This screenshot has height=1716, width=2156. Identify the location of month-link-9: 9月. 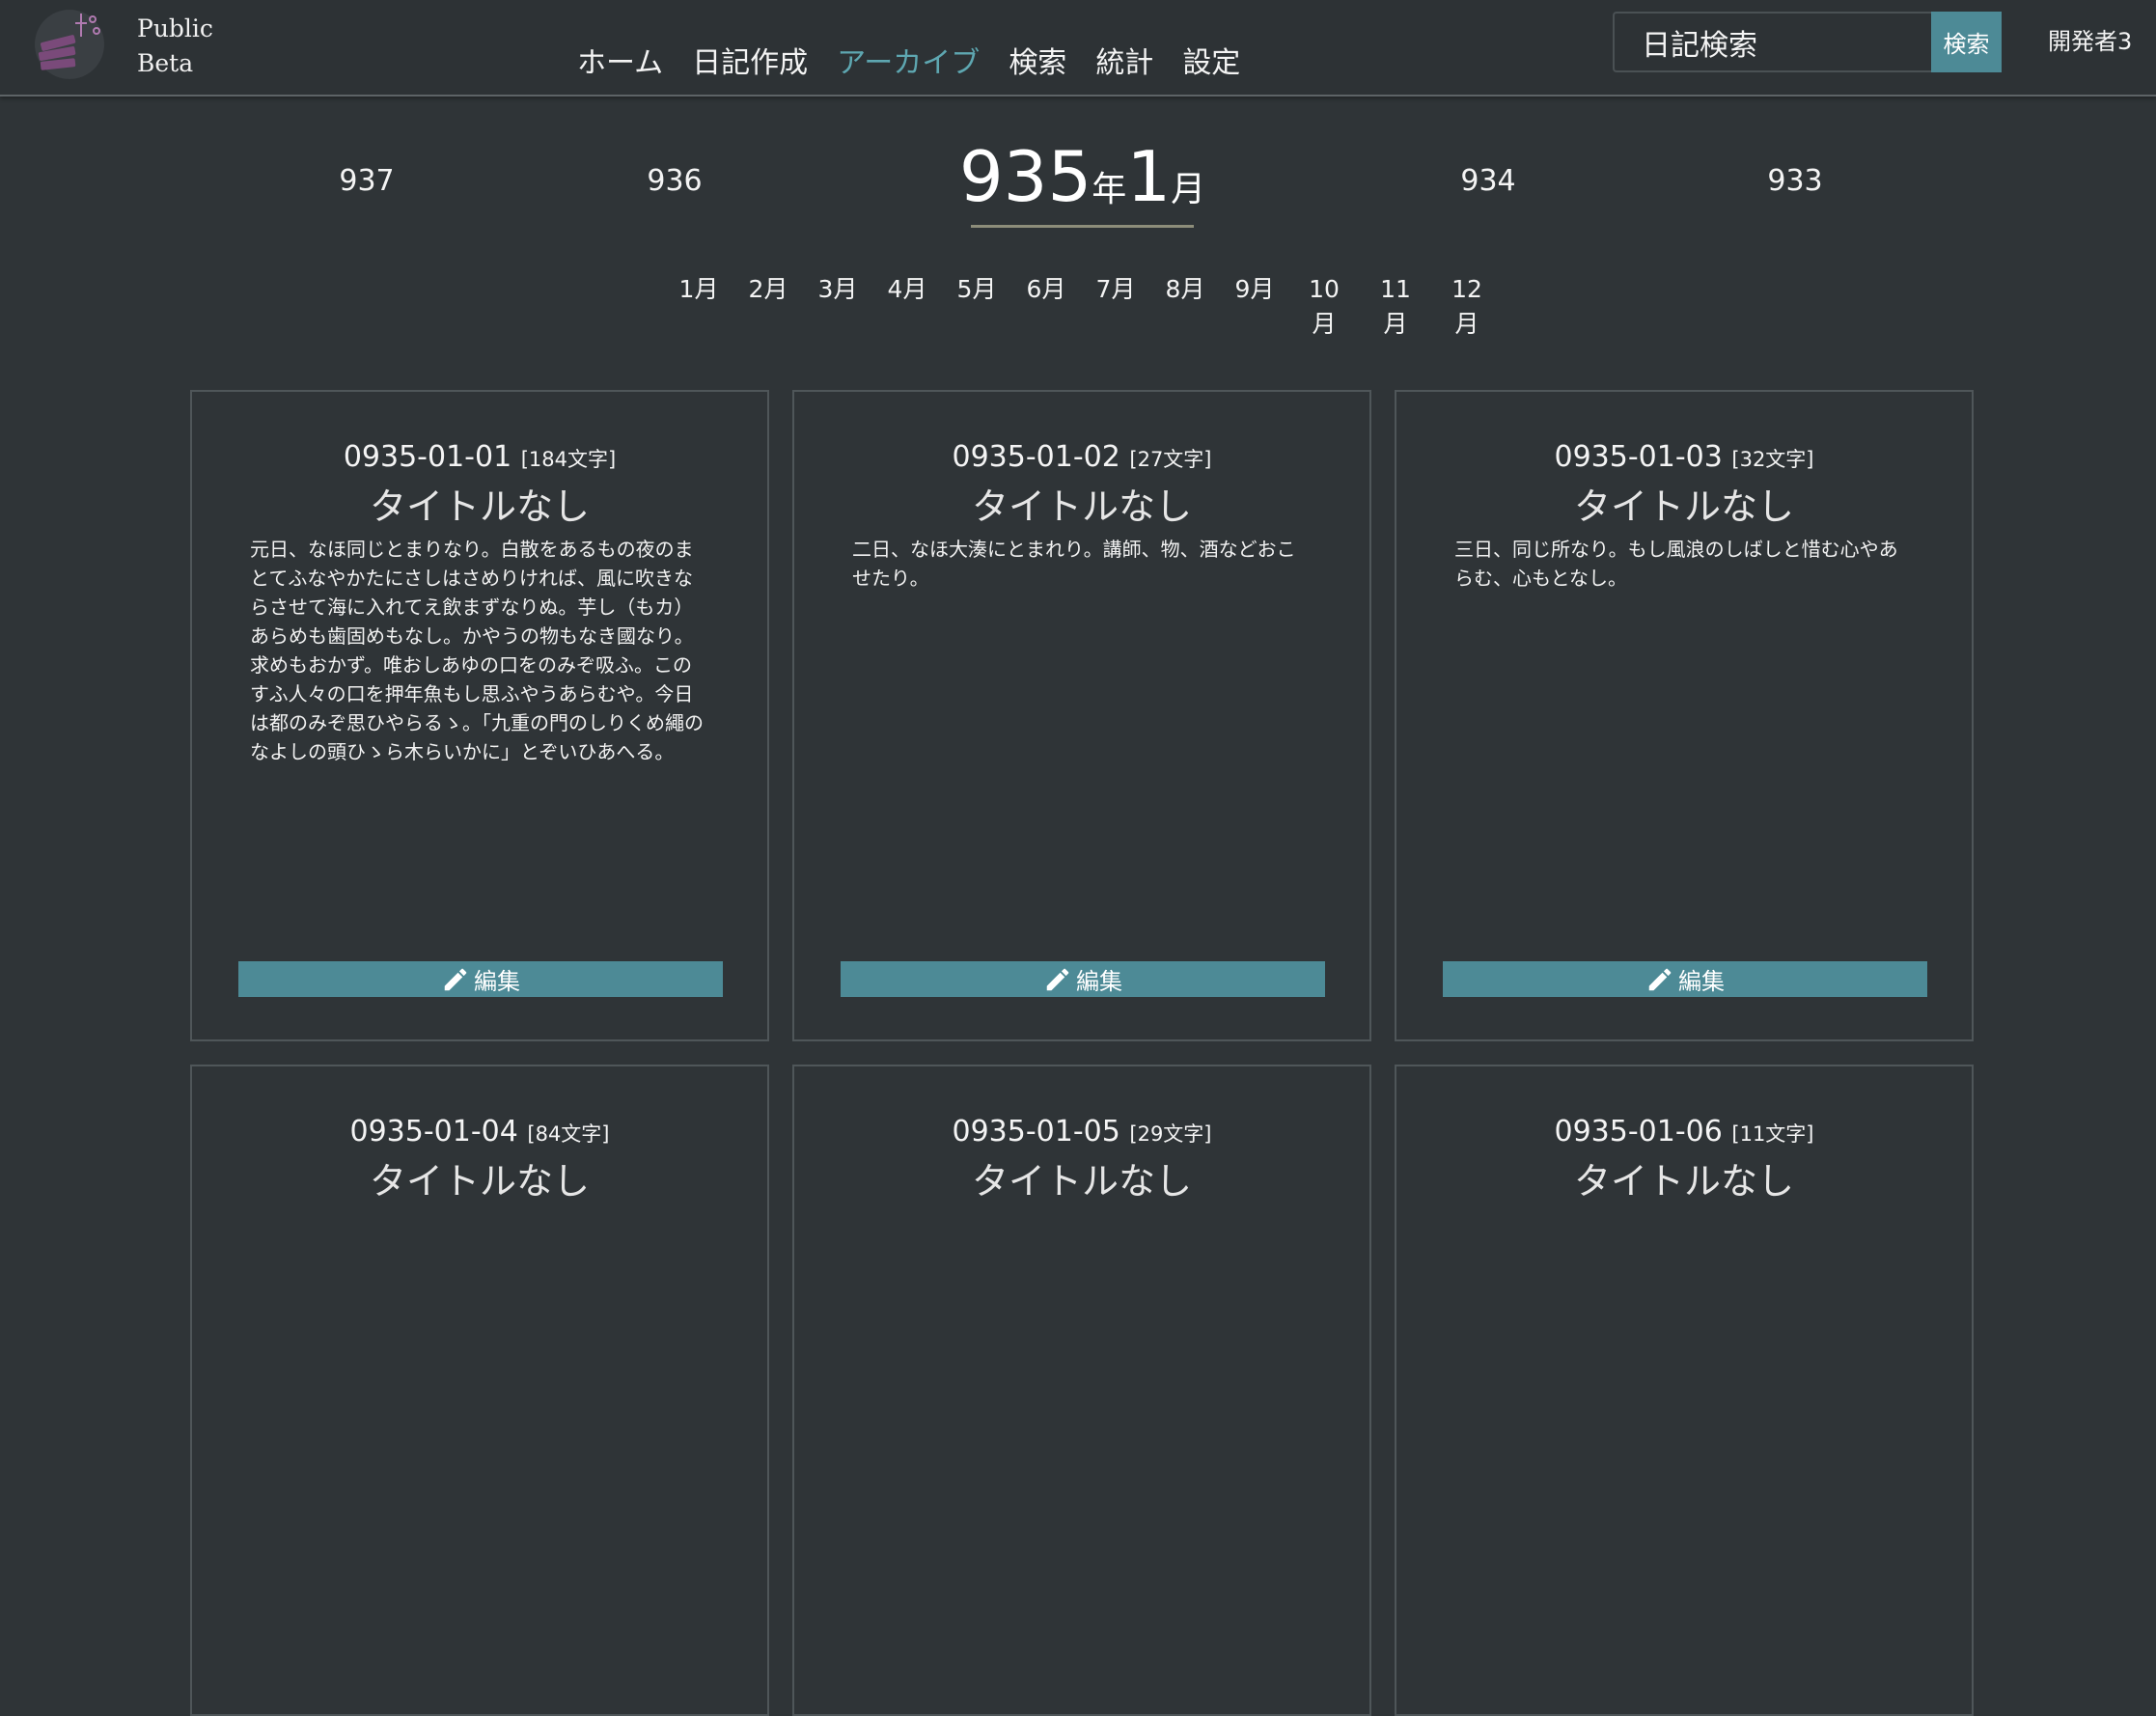
(1254, 307).